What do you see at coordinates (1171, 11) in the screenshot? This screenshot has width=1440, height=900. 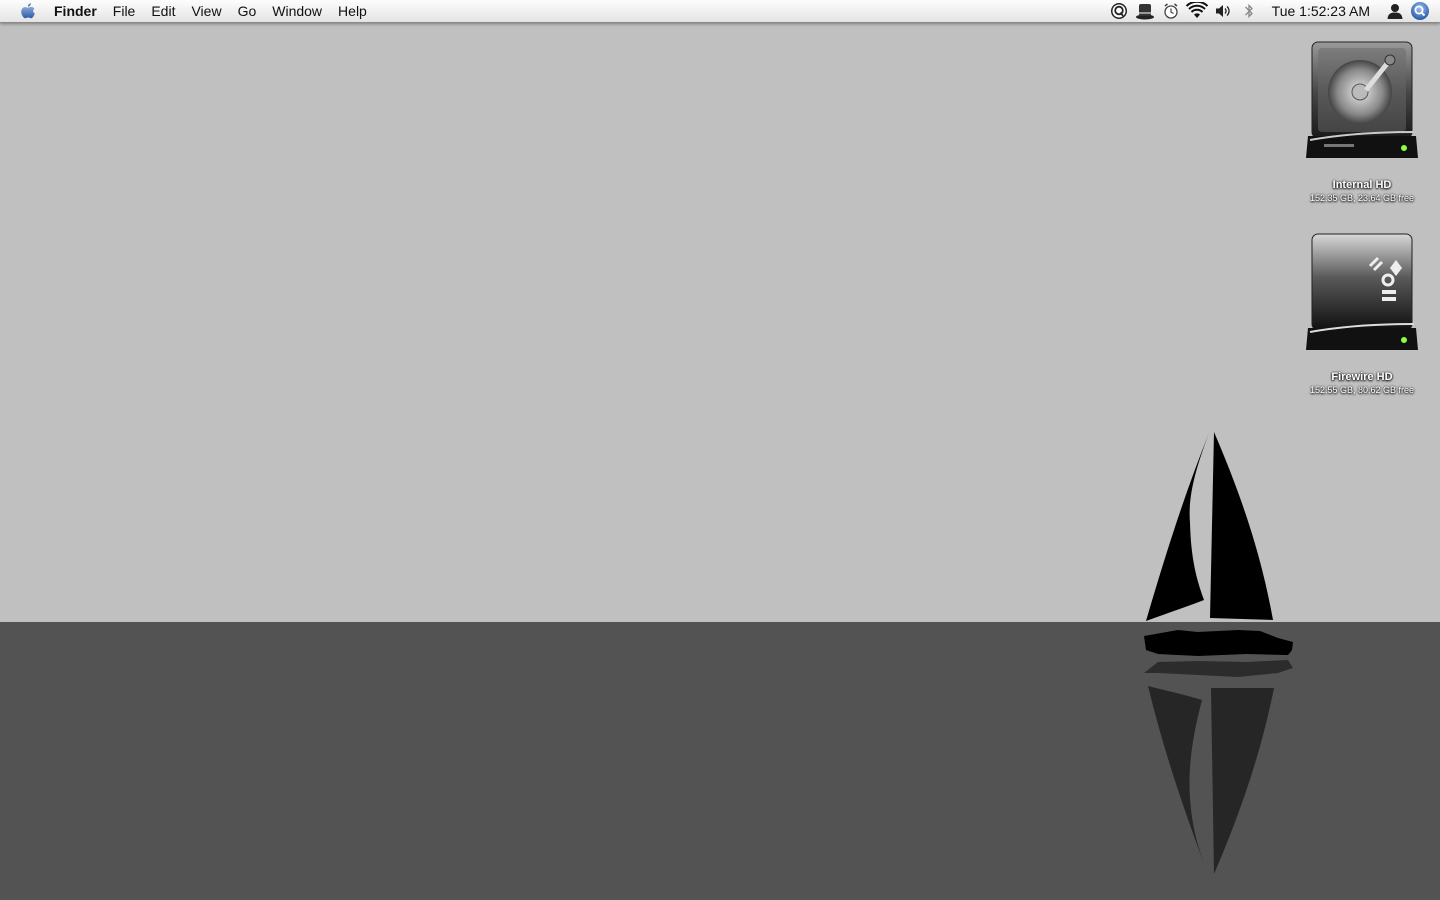 I see `alarm-clock-icon` at bounding box center [1171, 11].